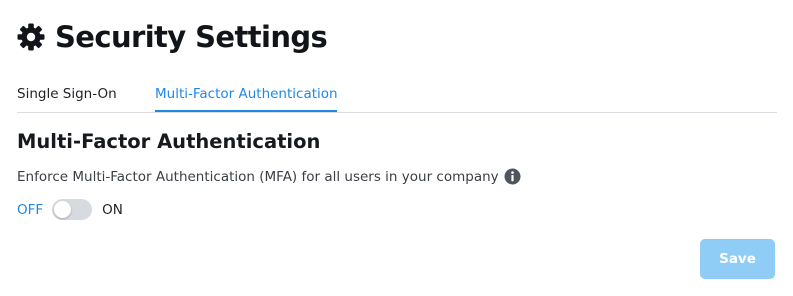  What do you see at coordinates (31, 37) in the screenshot?
I see `gear-icon` at bounding box center [31, 37].